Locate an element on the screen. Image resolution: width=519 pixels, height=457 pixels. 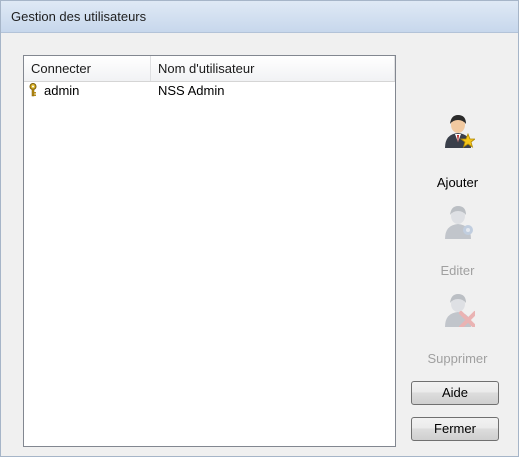
users-list-header: Connecter Nom d'utilisateur is located at coordinates (209, 69).